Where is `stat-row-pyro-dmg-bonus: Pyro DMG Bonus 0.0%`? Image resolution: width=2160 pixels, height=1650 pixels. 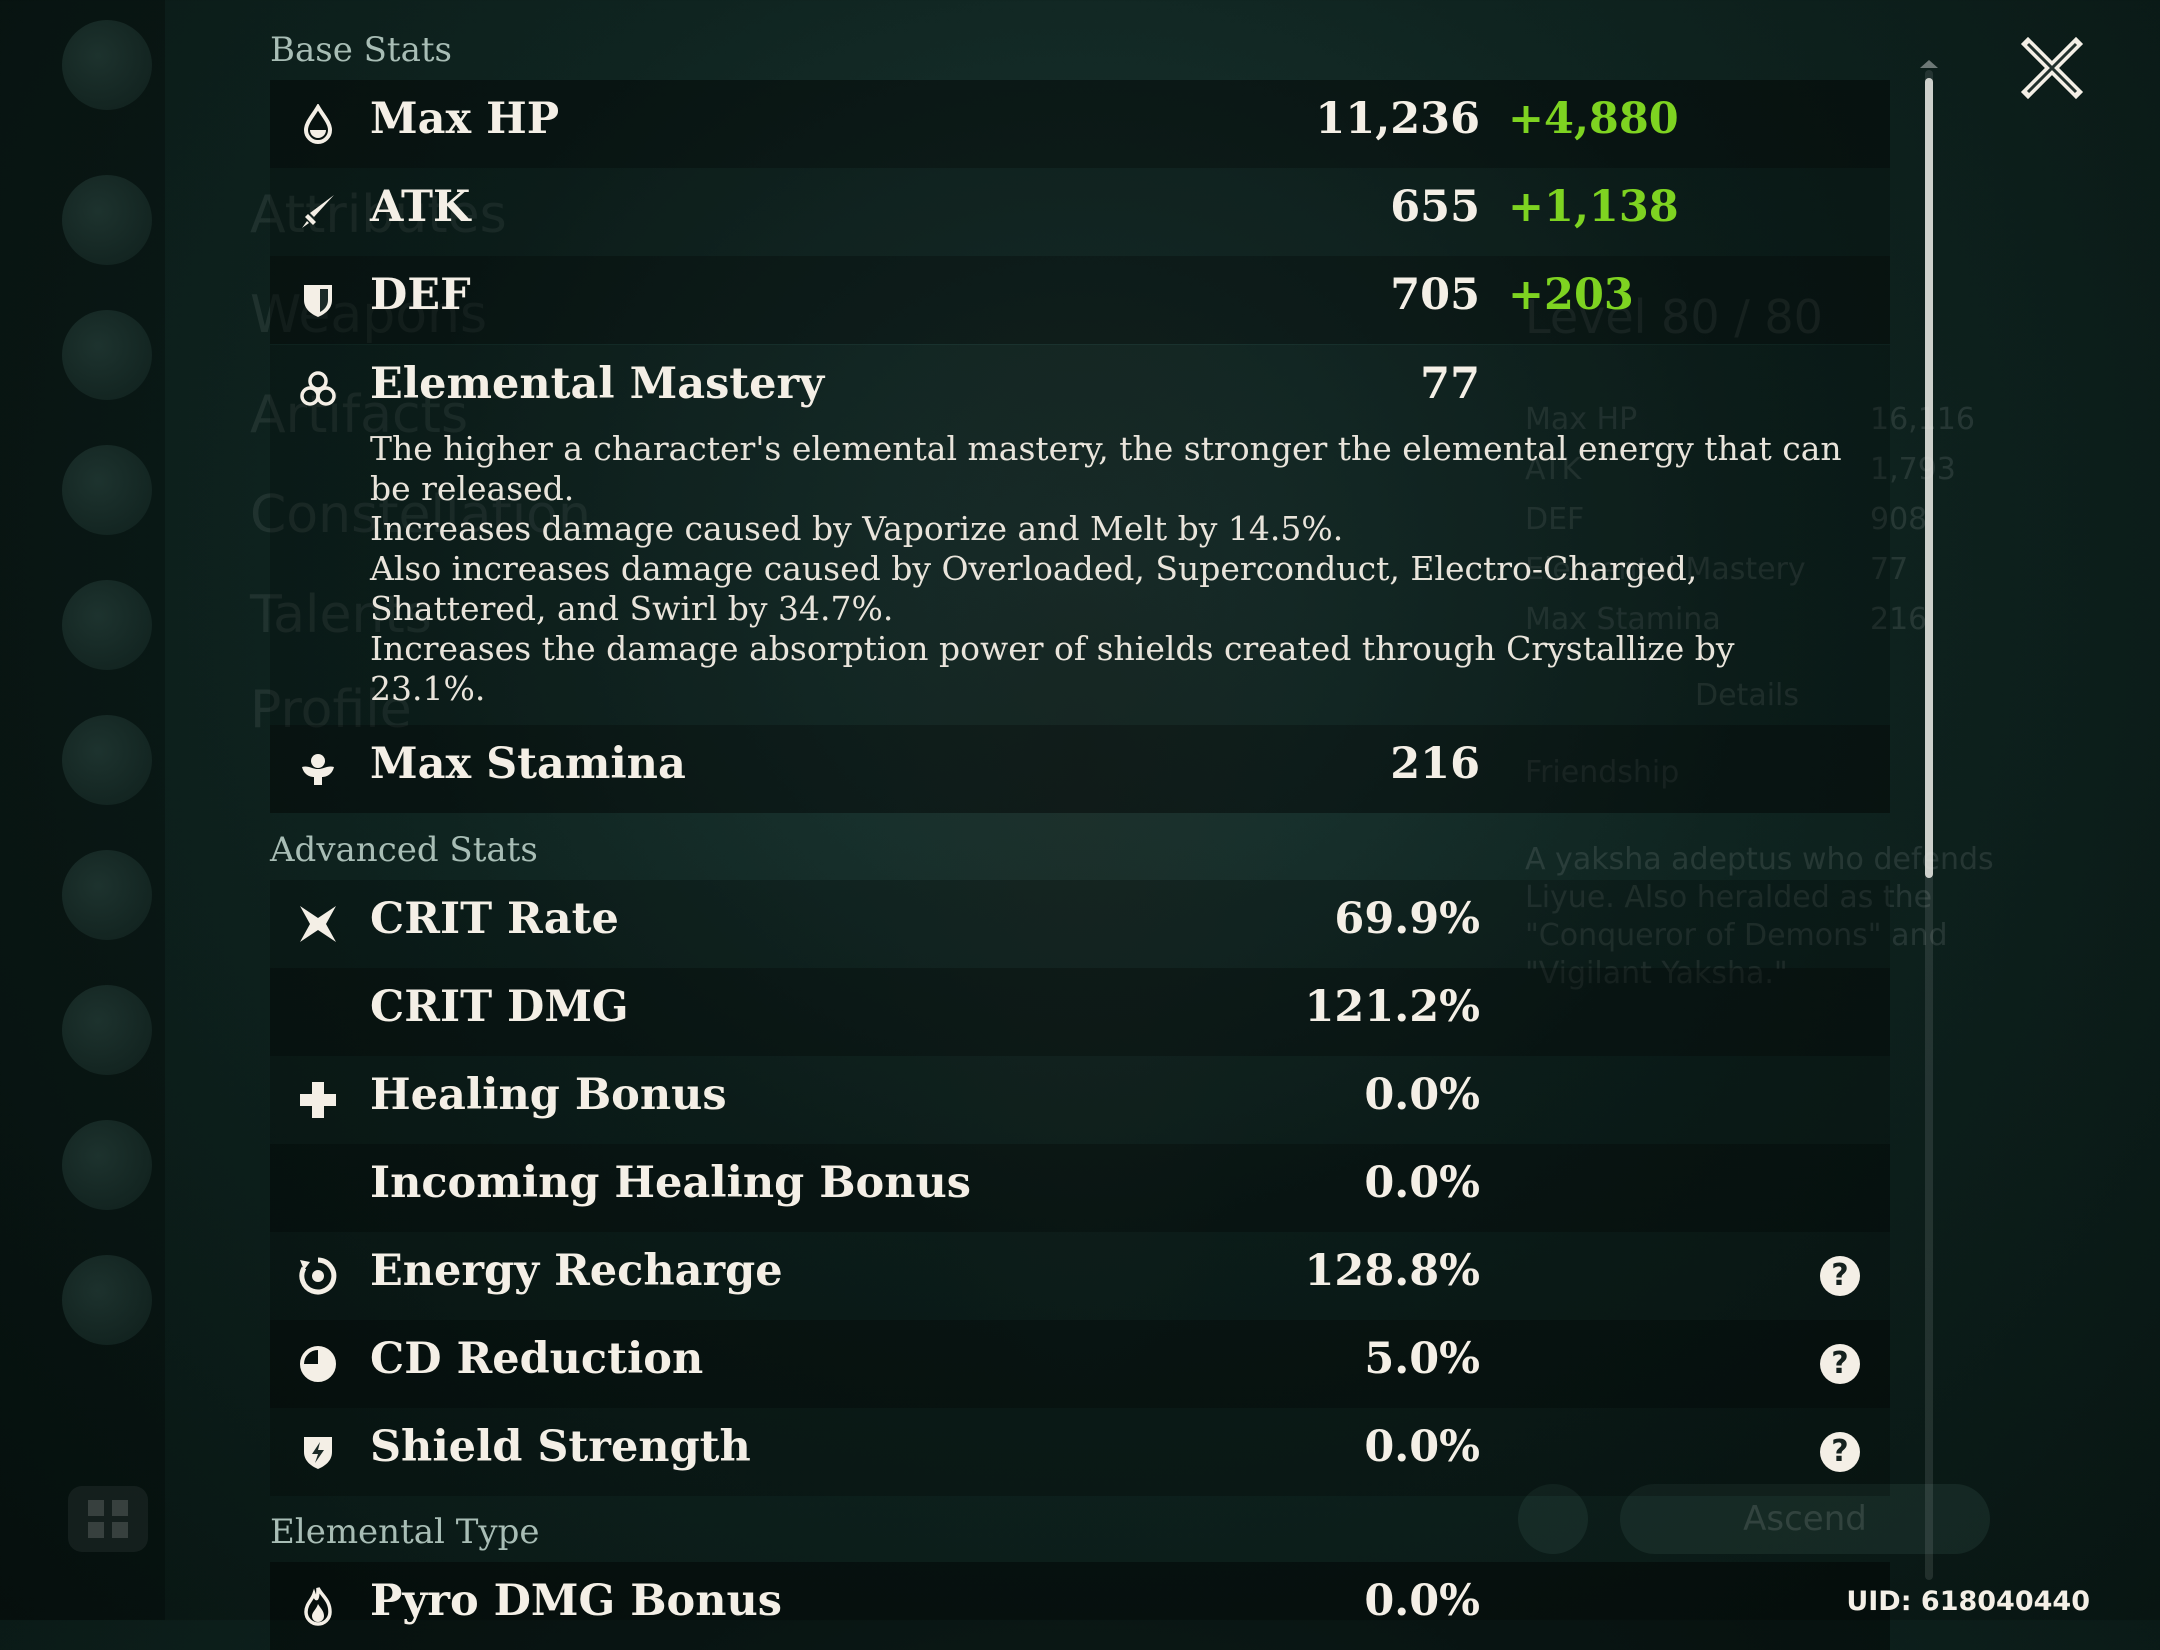 stat-row-pyro-dmg-bonus: Pyro DMG Bonus 0.0% is located at coordinates (1080, 1606).